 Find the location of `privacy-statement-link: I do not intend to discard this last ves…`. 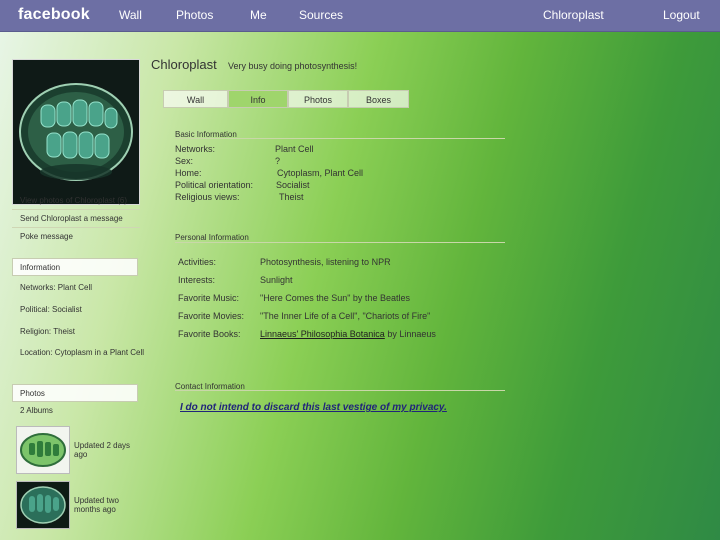

privacy-statement-link: I do not intend to discard this last ves… is located at coordinates (313, 407).